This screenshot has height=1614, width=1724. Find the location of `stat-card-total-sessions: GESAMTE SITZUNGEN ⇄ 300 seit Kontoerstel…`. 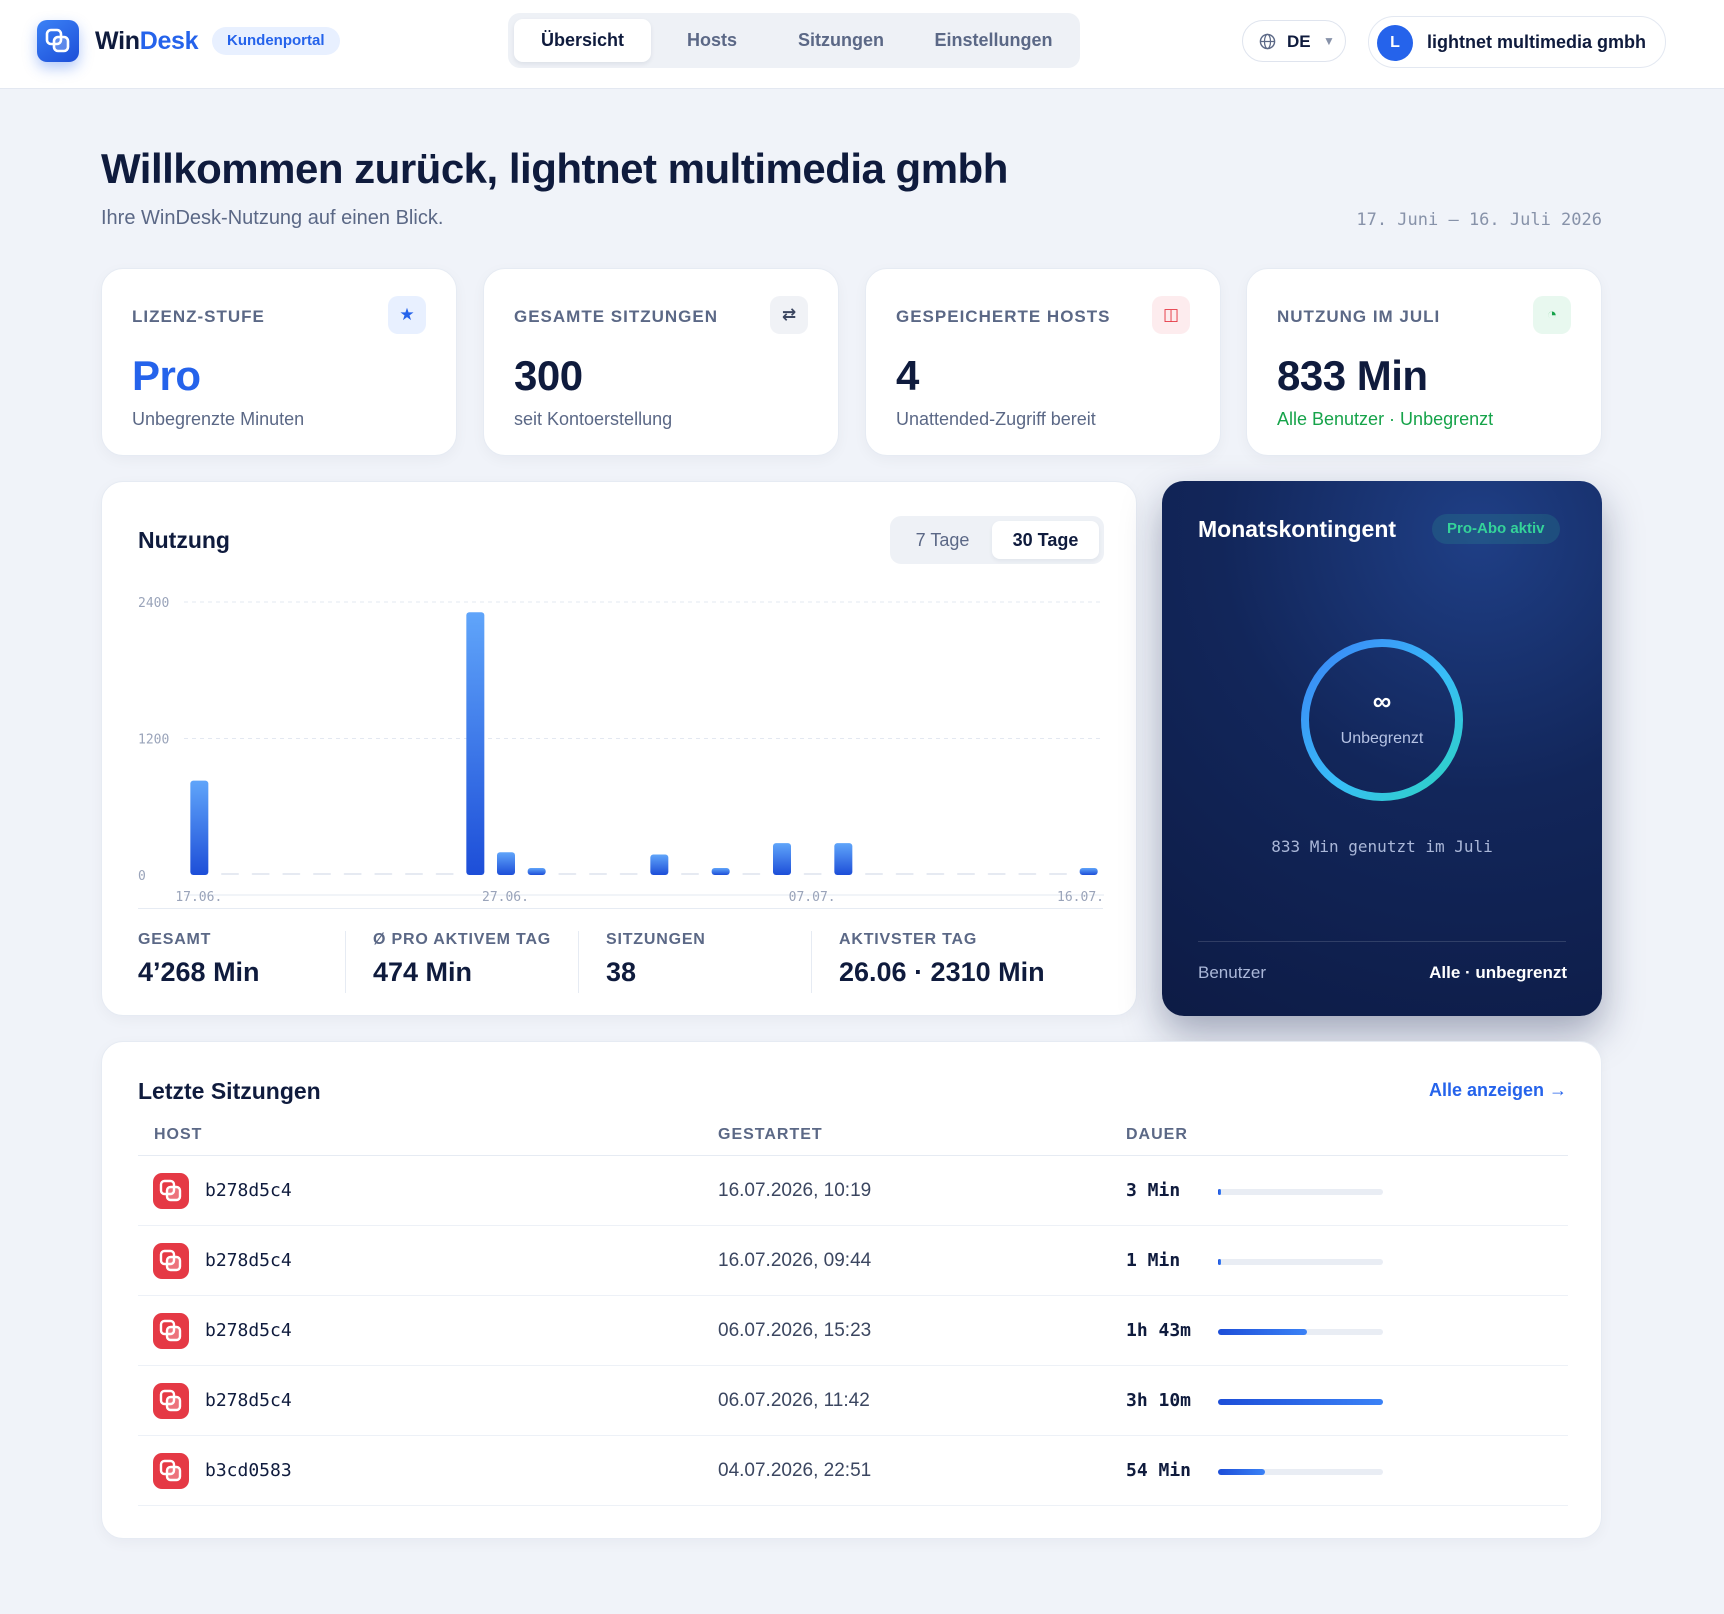

stat-card-total-sessions: GESAMTE SITZUNGEN ⇄ 300 seit Kontoerstel… is located at coordinates (661, 362).